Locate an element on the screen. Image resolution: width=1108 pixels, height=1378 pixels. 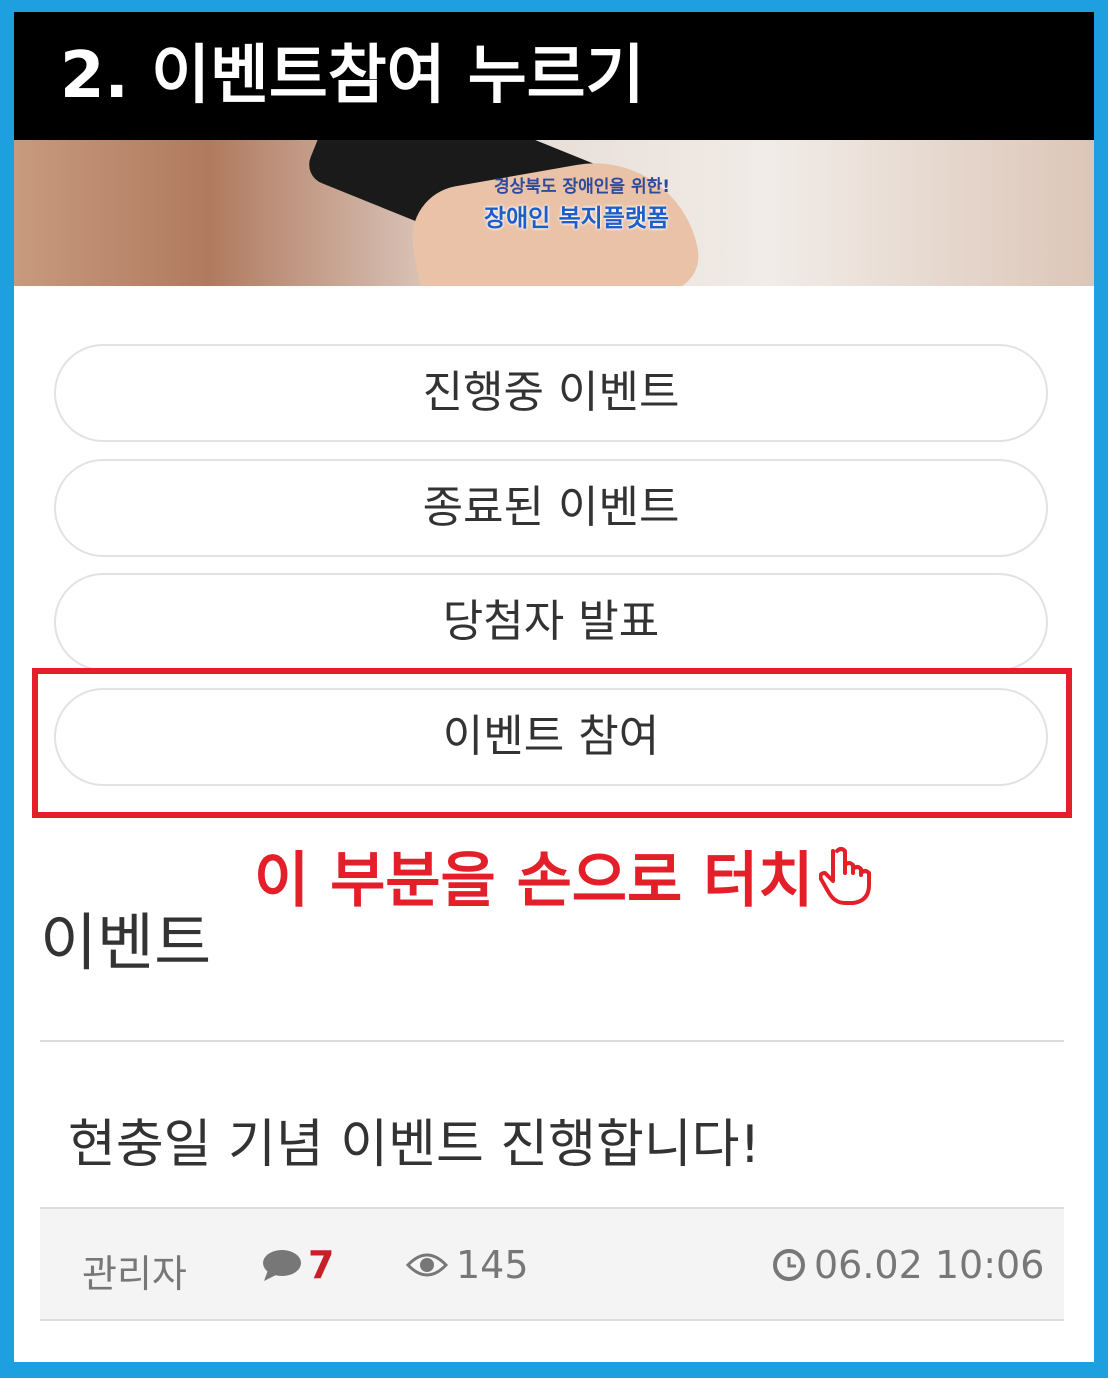
comment-count-value: 7 is located at coordinates (321, 1265).